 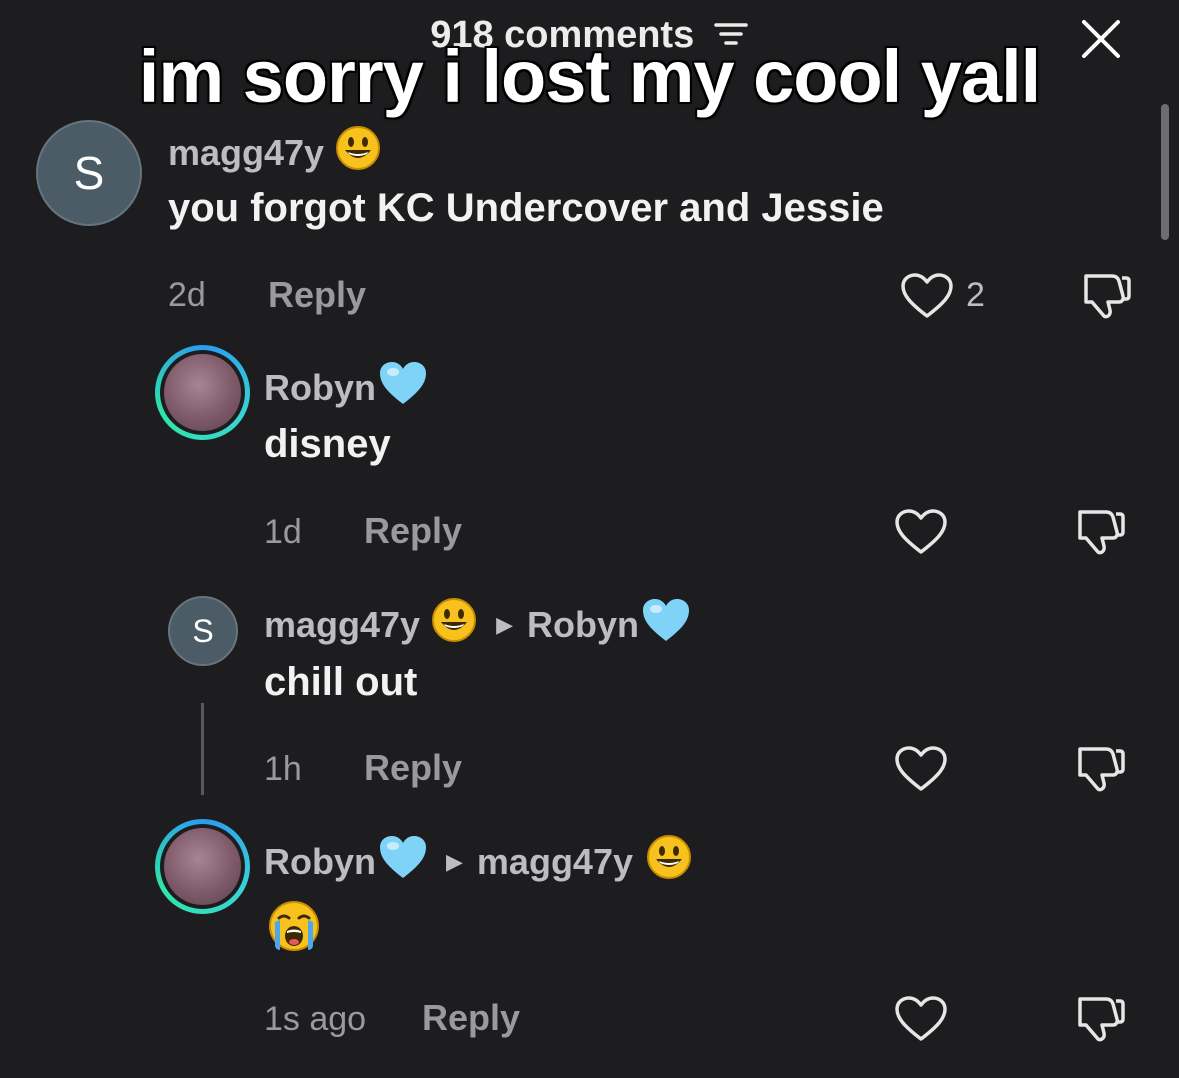 I want to click on comment-time: 2d, so click(x=187, y=295).